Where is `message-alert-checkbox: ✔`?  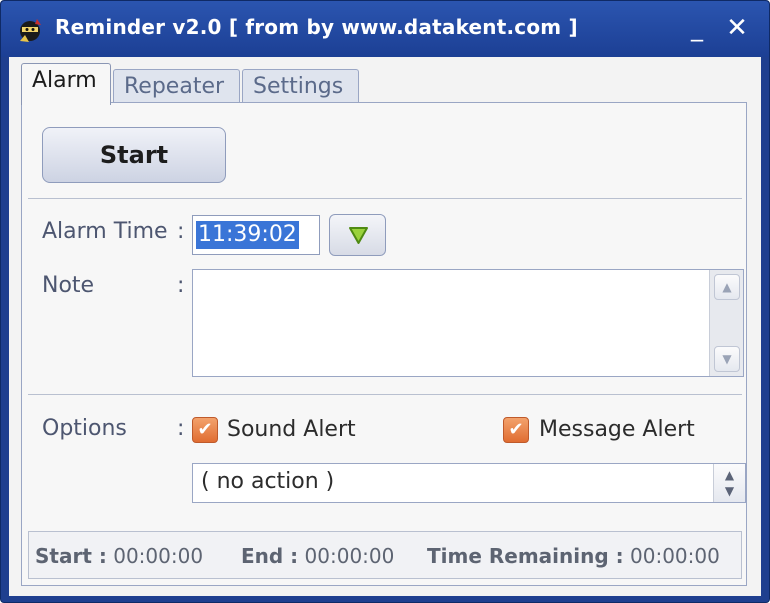 message-alert-checkbox: ✔ is located at coordinates (516, 430).